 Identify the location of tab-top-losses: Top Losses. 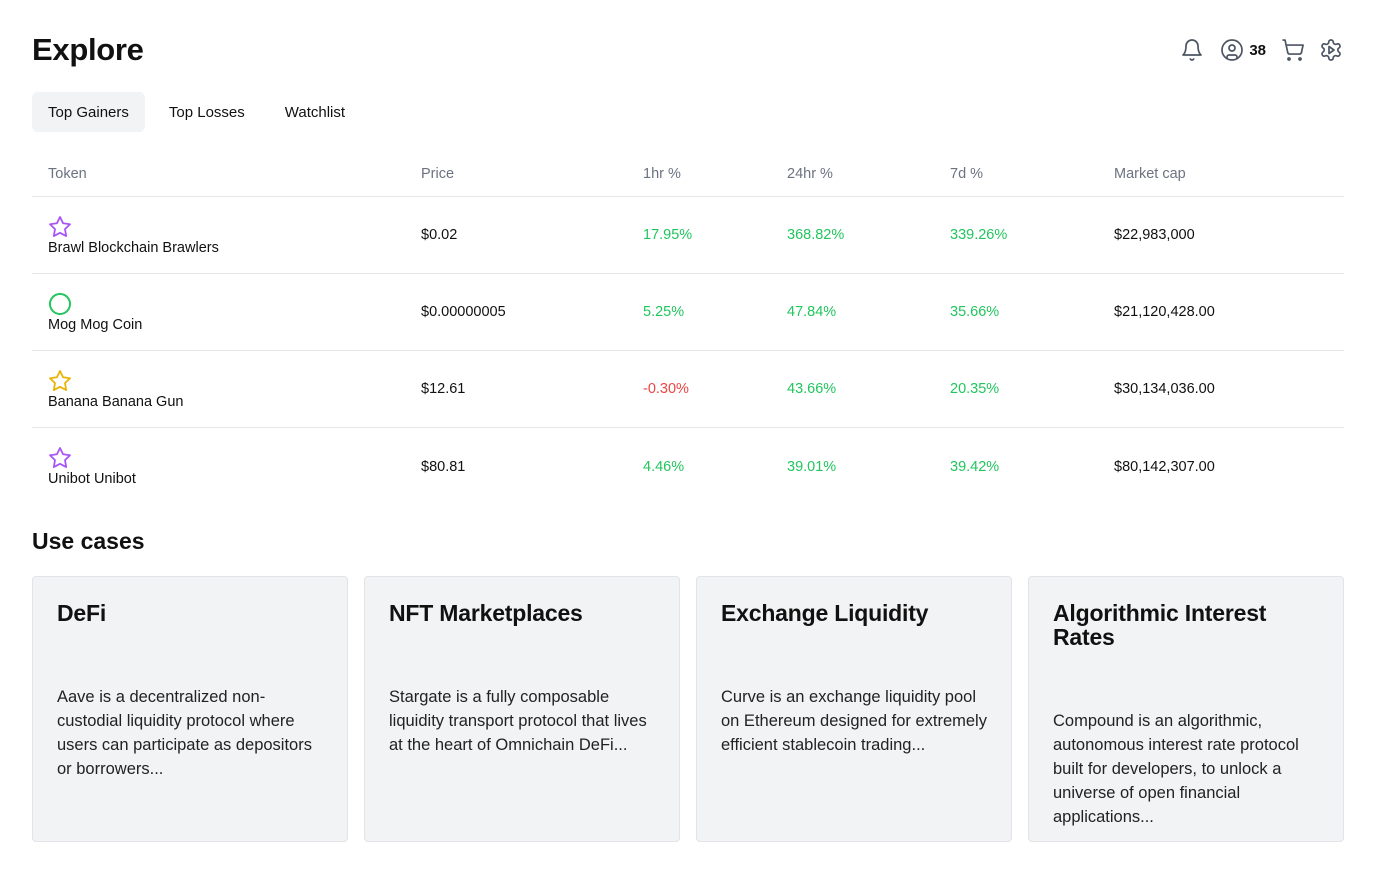
(207, 112).